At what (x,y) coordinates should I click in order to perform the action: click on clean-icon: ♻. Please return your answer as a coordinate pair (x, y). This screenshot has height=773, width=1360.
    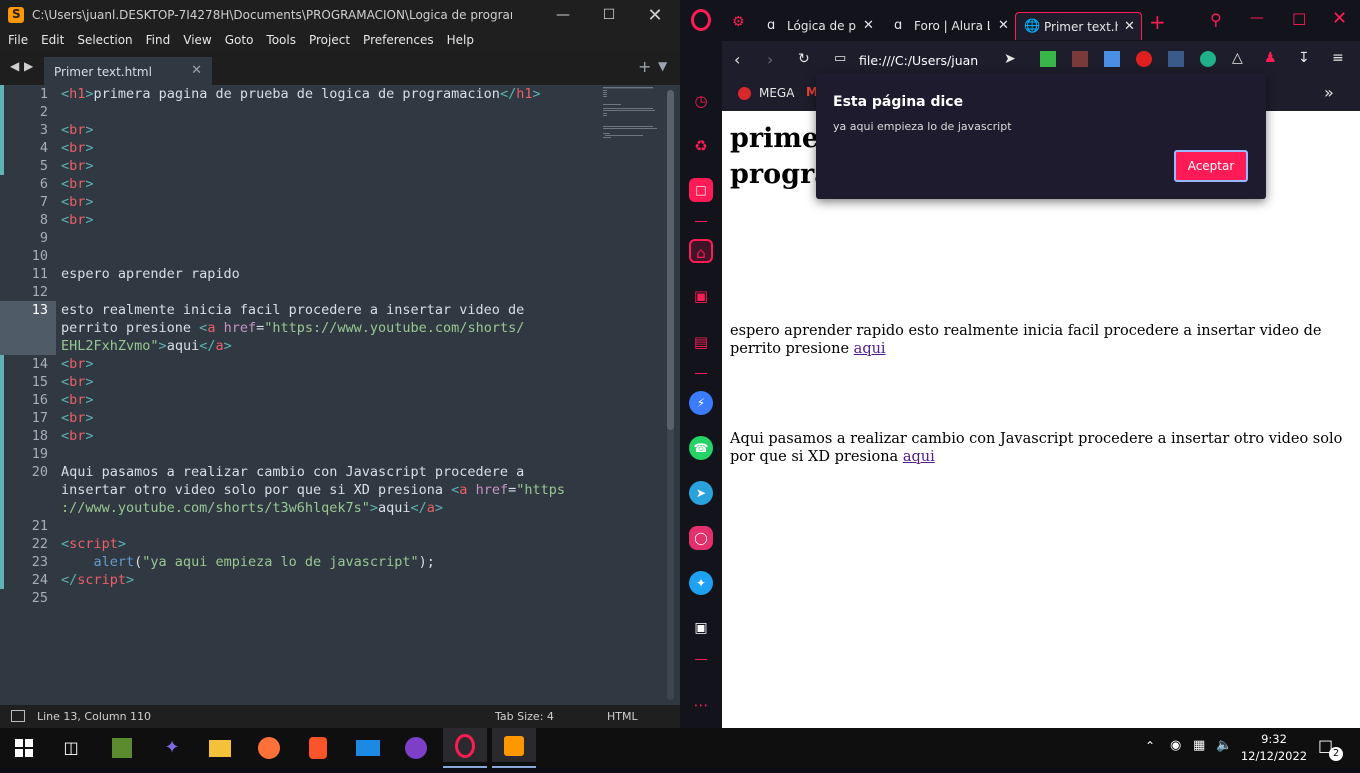
    Looking at the image, I should click on (701, 146).